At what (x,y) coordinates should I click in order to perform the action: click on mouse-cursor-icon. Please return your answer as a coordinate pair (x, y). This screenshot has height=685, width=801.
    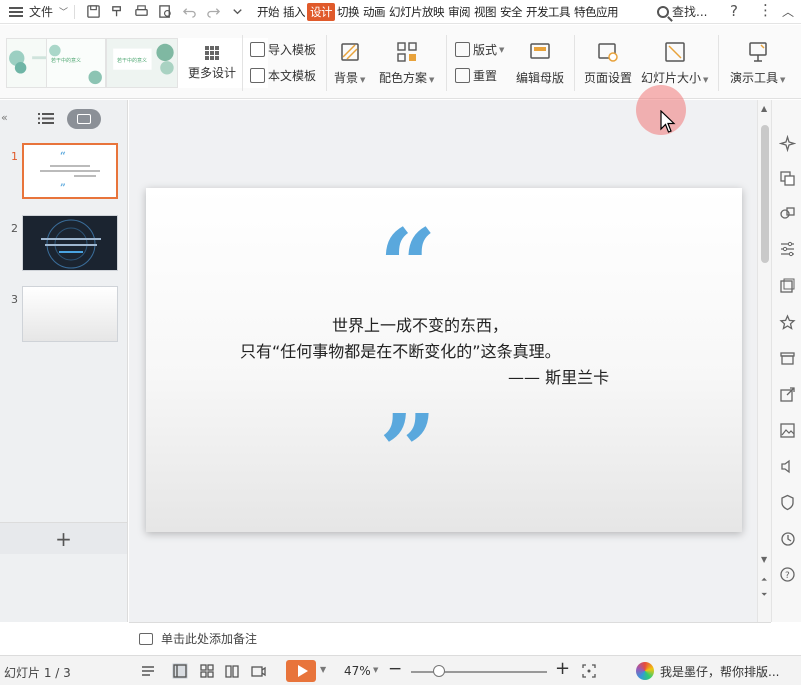
    Looking at the image, I should click on (668, 121).